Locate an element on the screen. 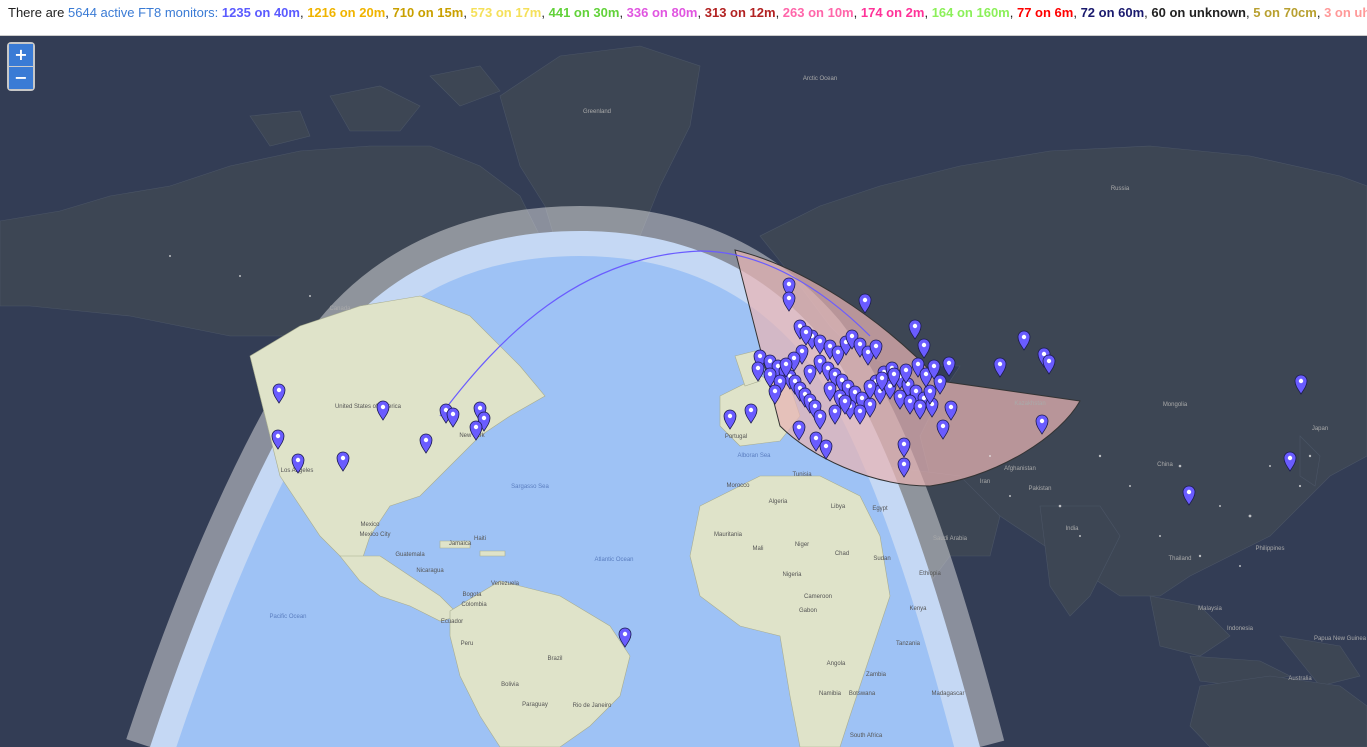 Image resolution: width=1367 pixels, height=747 pixels. map-label: Indonesia is located at coordinates (1240, 629).